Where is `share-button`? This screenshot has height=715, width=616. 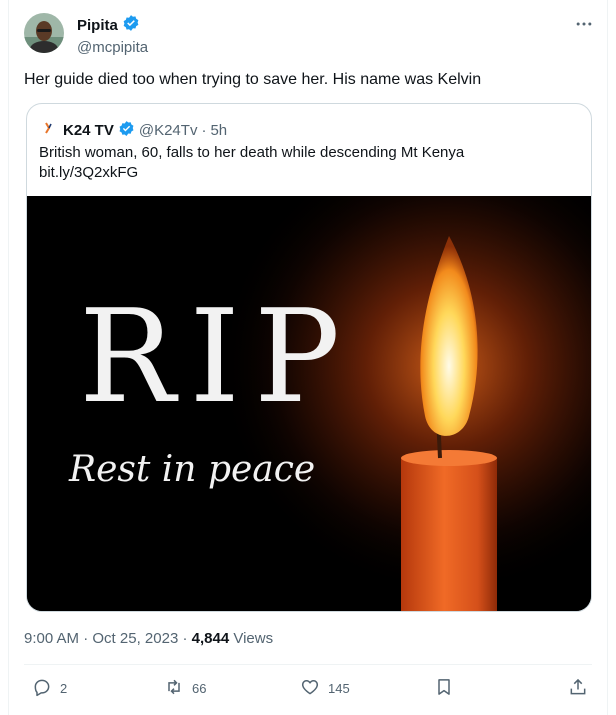 share-button is located at coordinates (578, 688).